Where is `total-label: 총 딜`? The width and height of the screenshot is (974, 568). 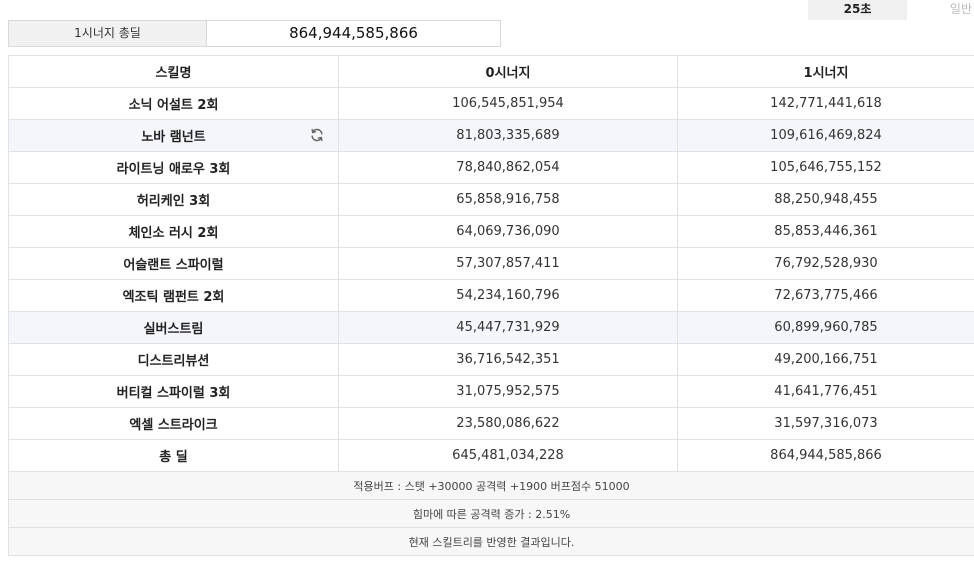
total-label: 총 딜 is located at coordinates (173, 455).